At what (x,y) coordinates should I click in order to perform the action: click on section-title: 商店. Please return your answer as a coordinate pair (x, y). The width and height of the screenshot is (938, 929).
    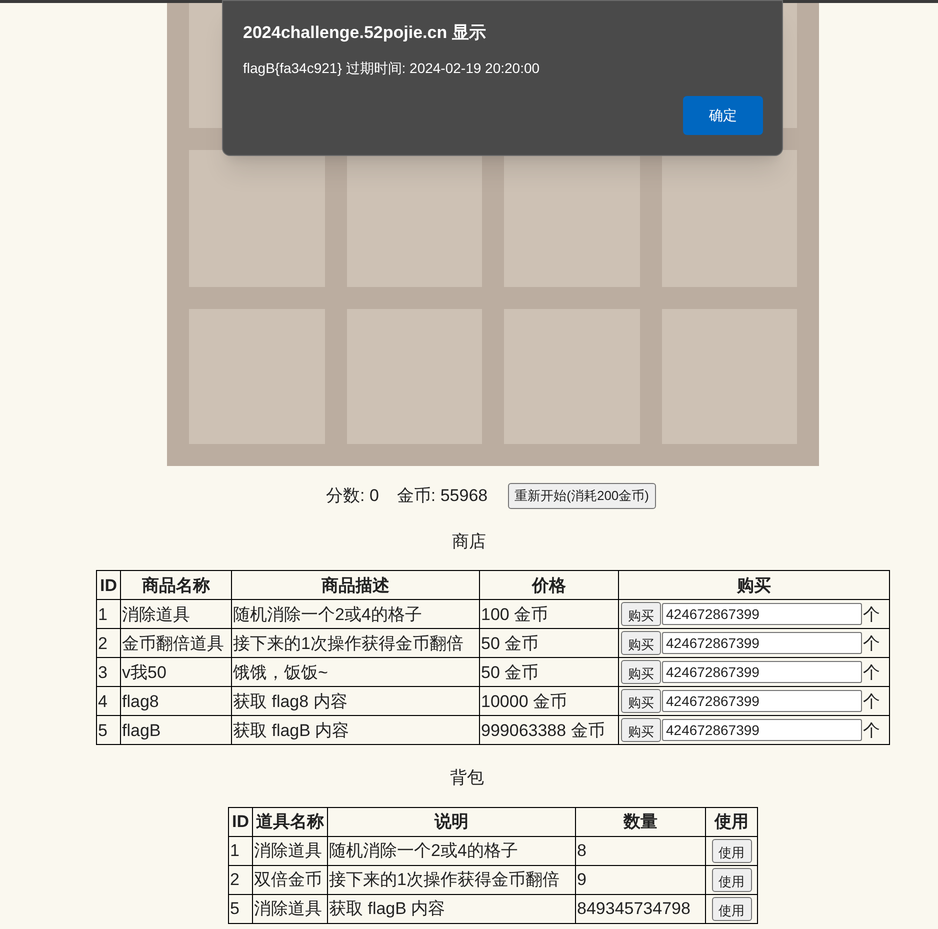
    Looking at the image, I should click on (469, 541).